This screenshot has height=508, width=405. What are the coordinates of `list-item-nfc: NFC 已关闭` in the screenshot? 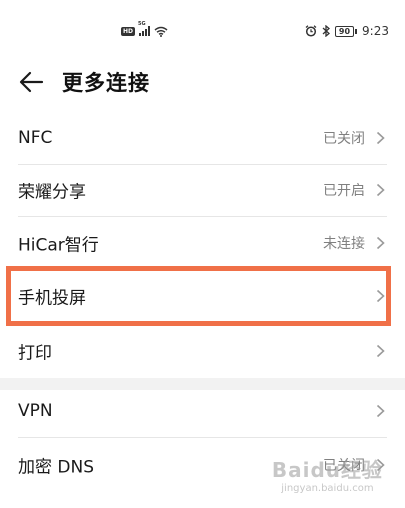 It's located at (202, 138).